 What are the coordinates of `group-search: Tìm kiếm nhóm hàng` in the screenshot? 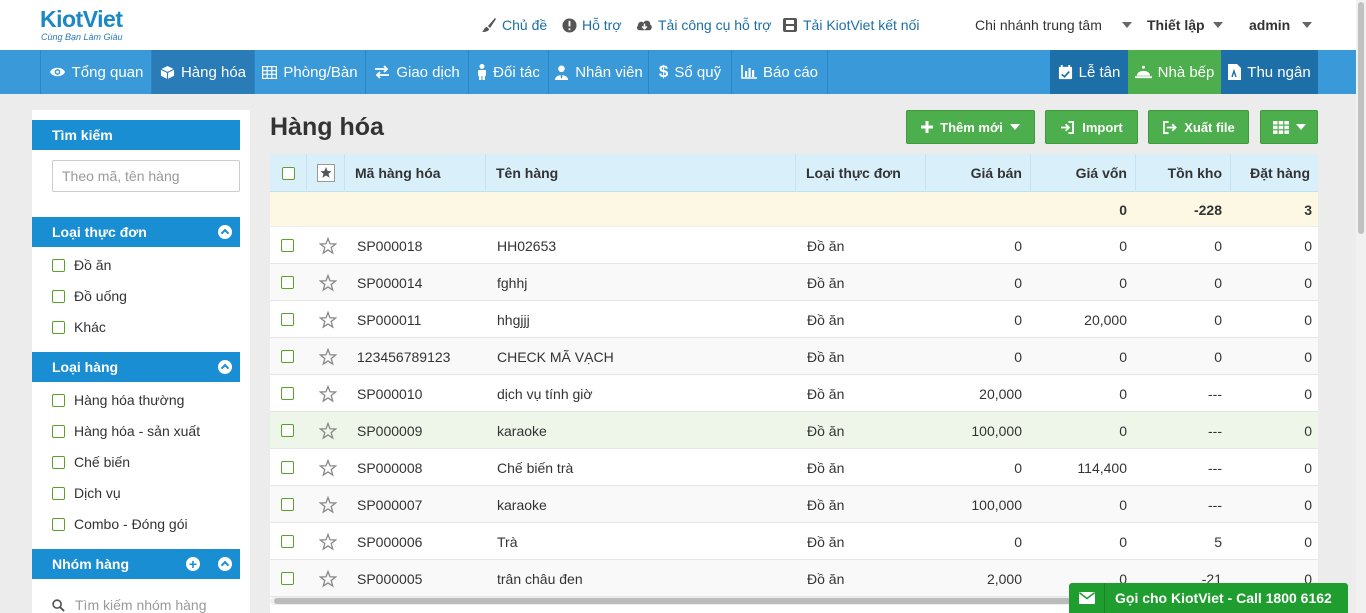 It's located at (129, 605).